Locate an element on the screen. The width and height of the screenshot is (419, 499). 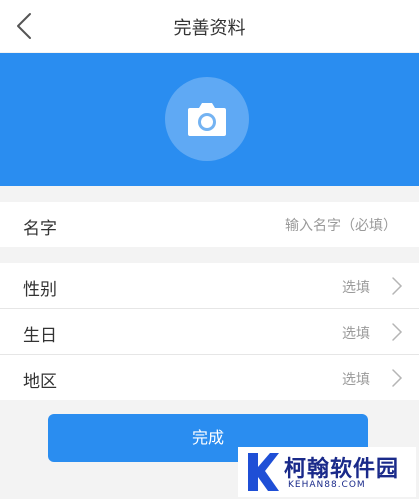
camera-icon is located at coordinates (207, 119).